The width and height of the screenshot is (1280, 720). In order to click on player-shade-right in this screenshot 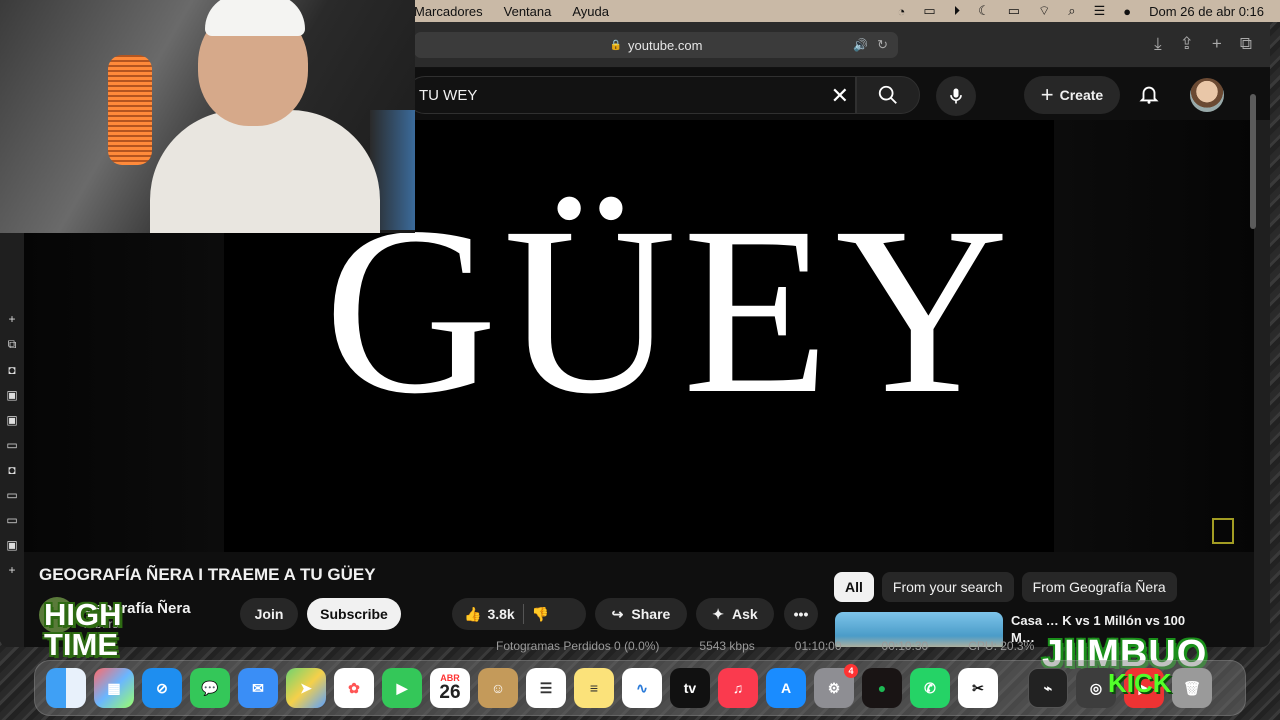, I will do `click(1154, 336)`.